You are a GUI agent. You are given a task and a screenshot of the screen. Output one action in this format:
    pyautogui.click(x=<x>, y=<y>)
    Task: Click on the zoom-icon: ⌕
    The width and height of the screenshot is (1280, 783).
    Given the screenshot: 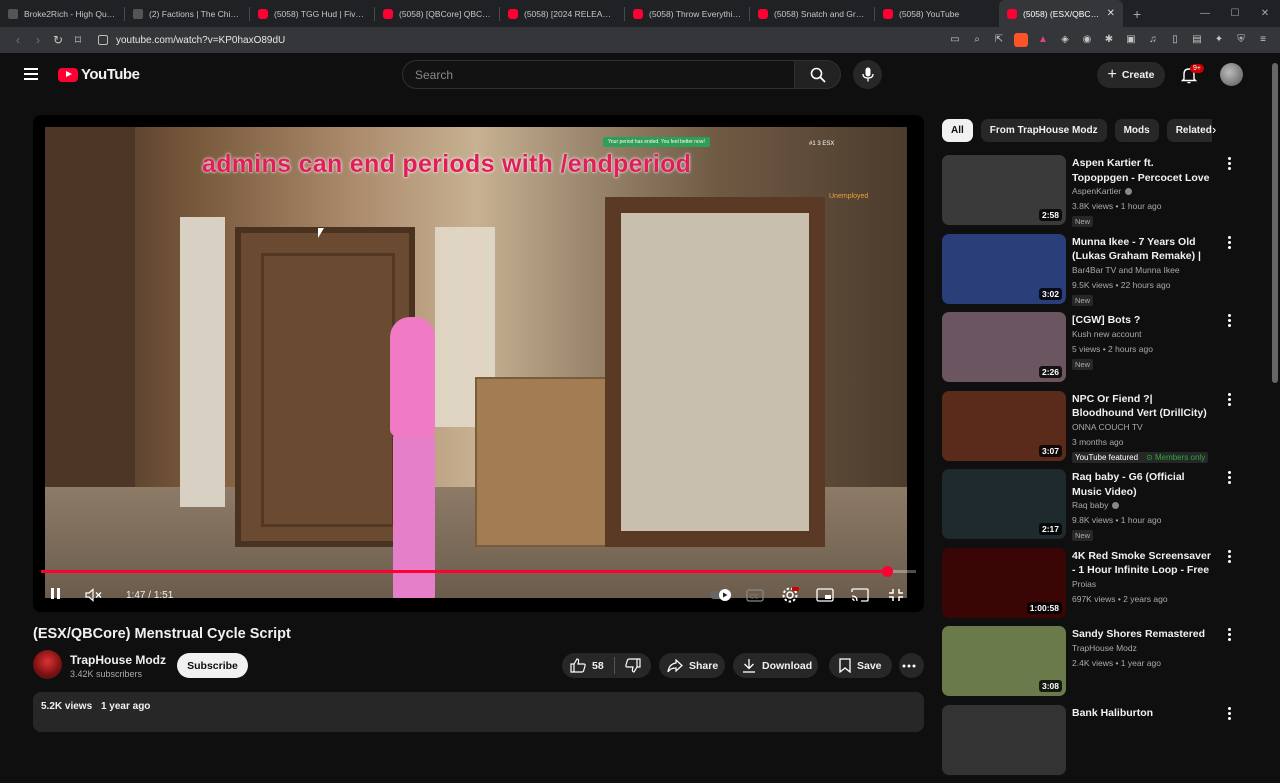 What is the action you would take?
    pyautogui.click(x=977, y=40)
    